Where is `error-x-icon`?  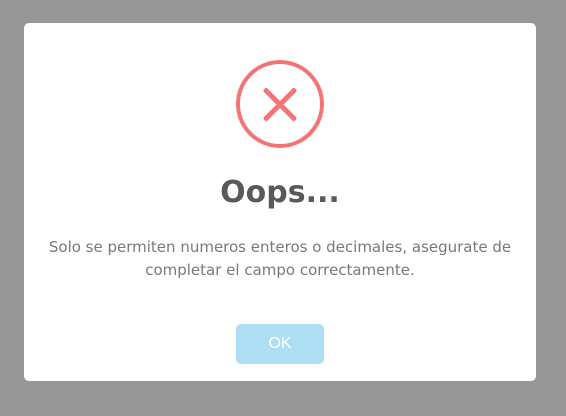 error-x-icon is located at coordinates (280, 104).